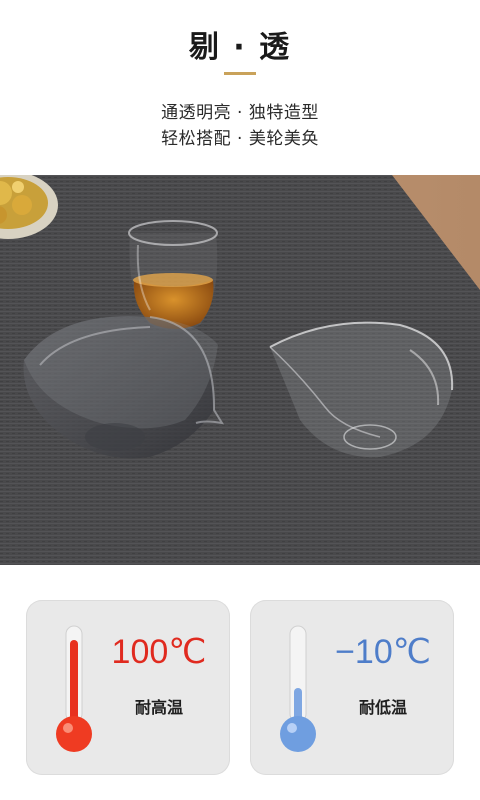 The width and height of the screenshot is (480, 800). Describe the element at coordinates (382, 707) in the screenshot. I see `low-temp-label: 耐低温` at that location.